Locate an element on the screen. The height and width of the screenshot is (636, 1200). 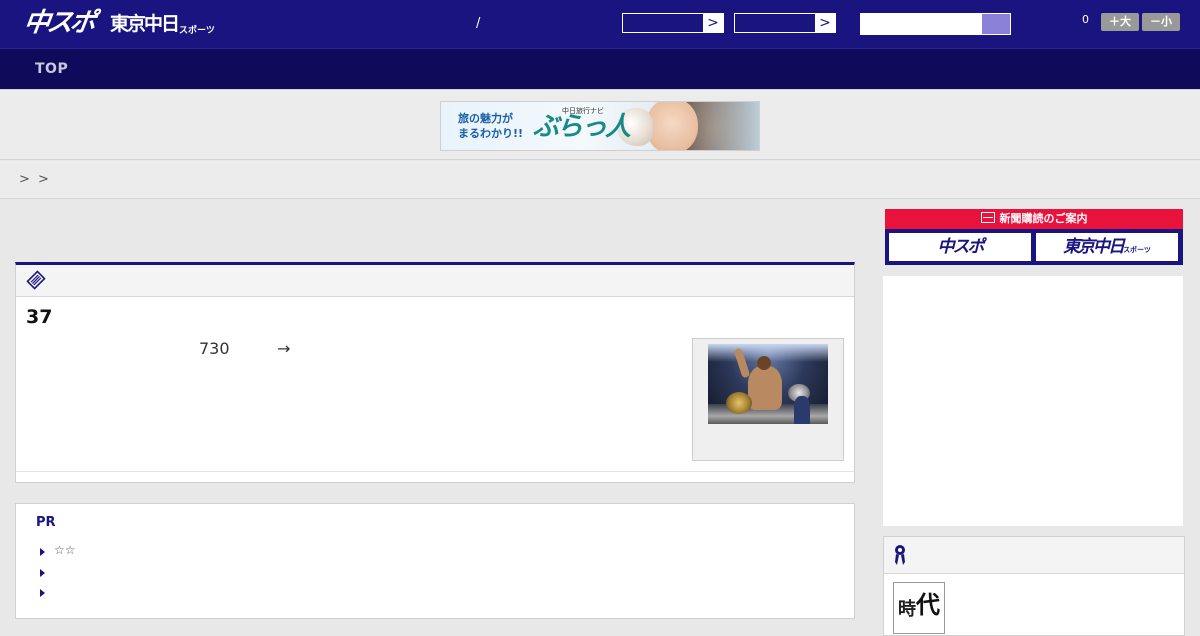
header-select-1: > is located at coordinates (673, 23).